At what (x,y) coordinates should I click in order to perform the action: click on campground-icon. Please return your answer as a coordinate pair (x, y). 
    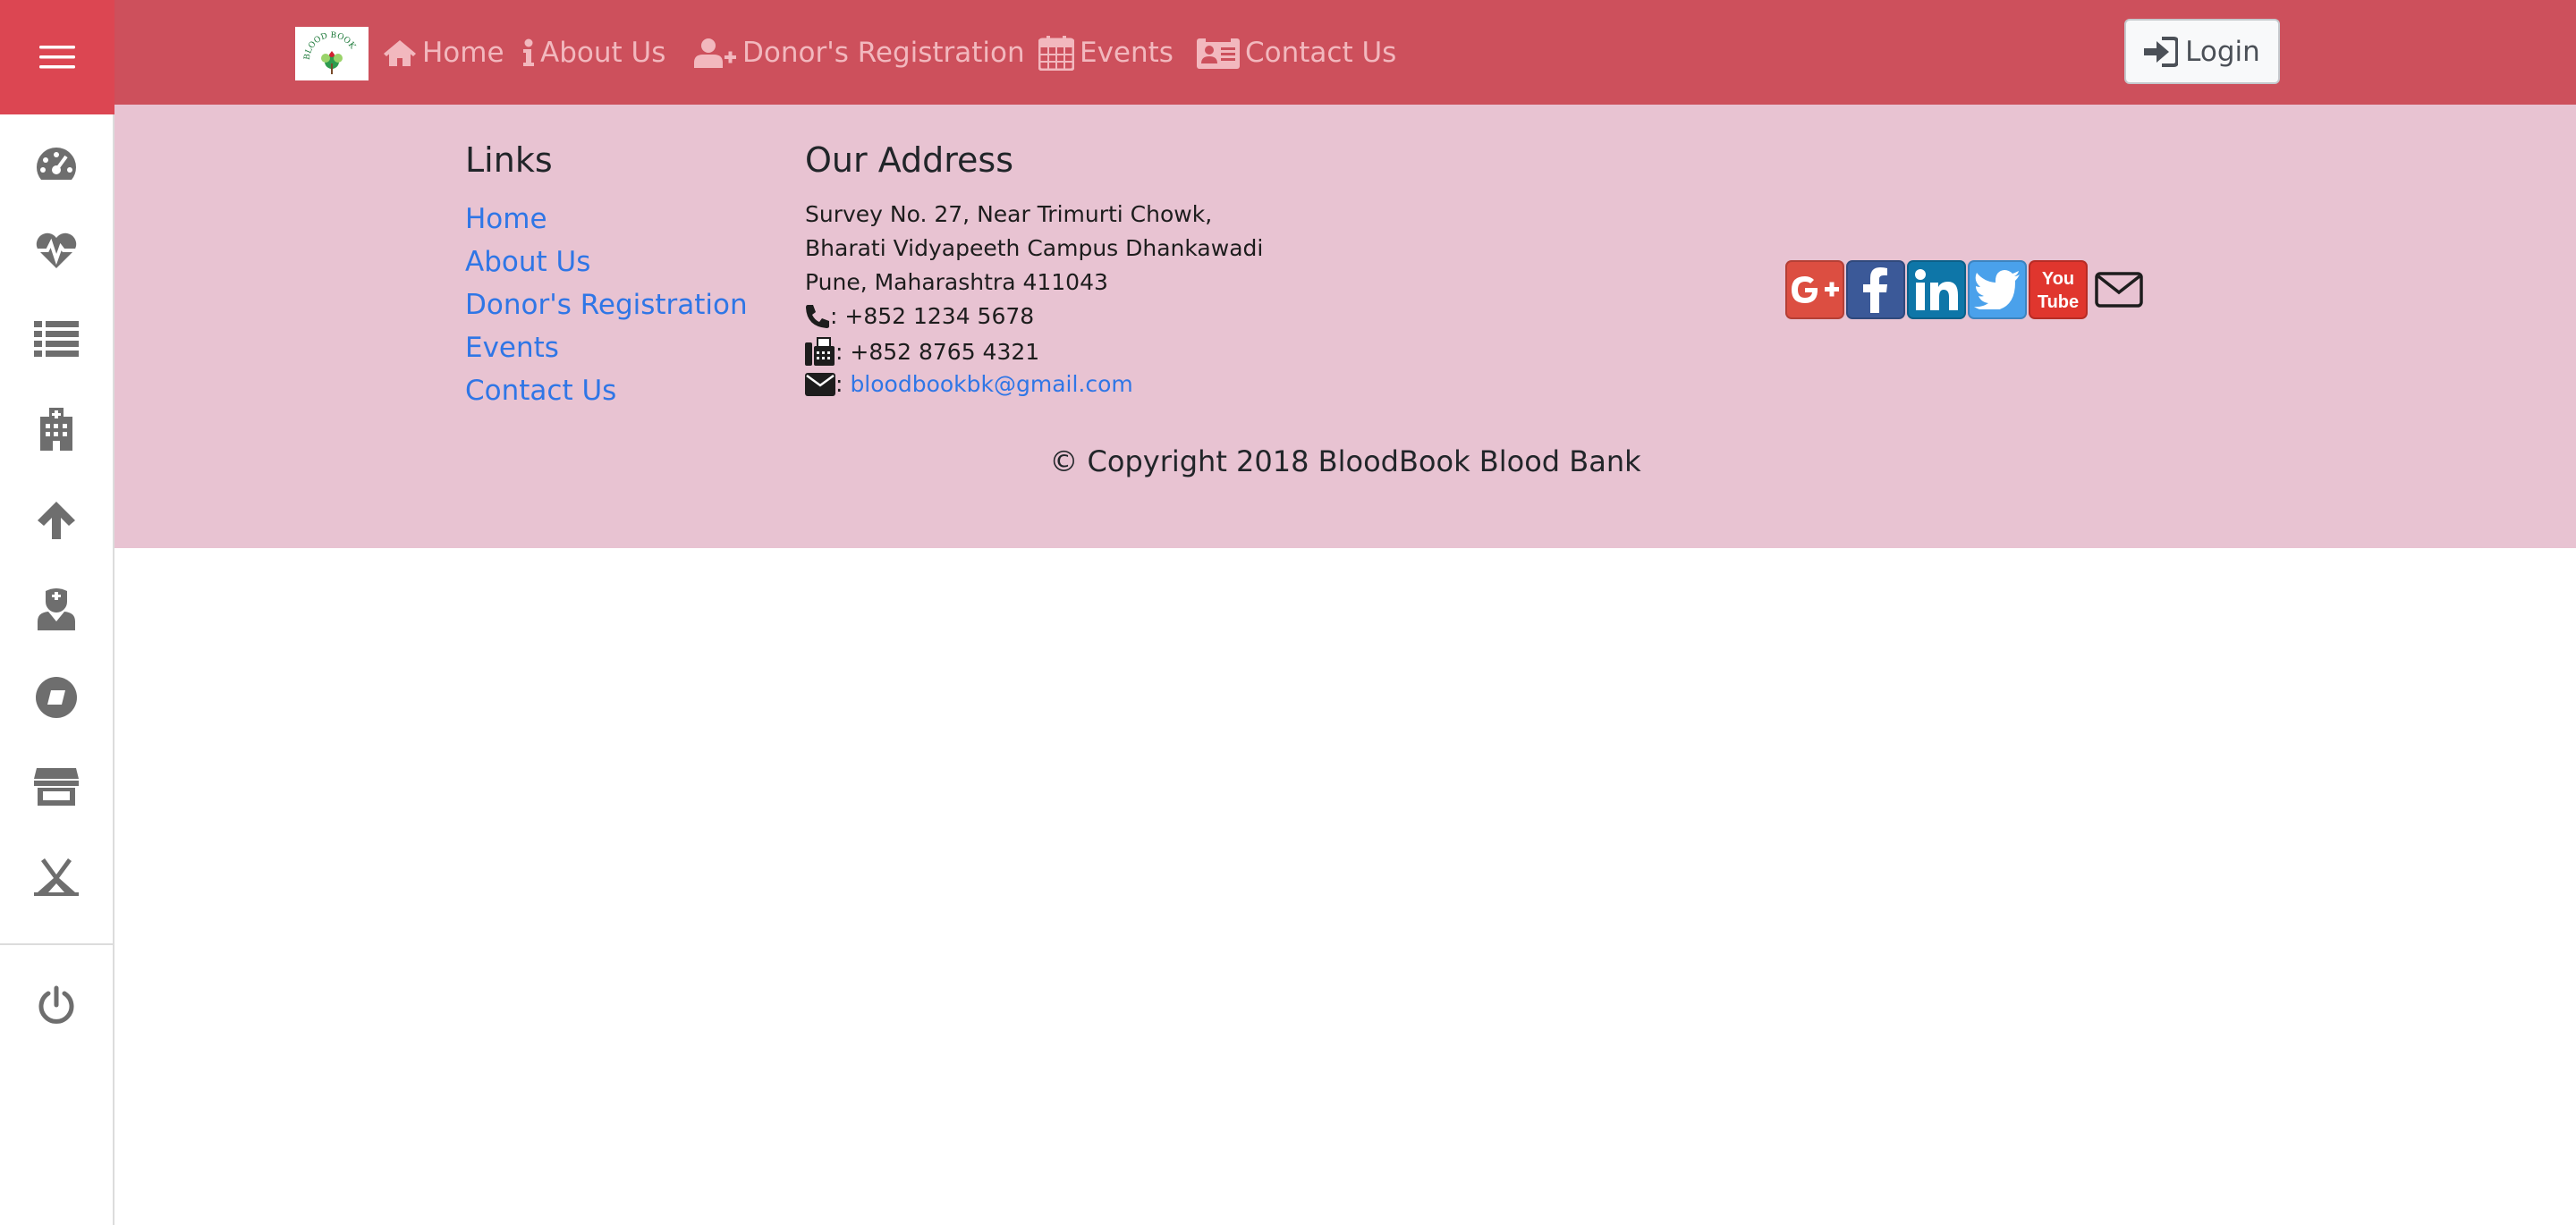
    Looking at the image, I should click on (56, 877).